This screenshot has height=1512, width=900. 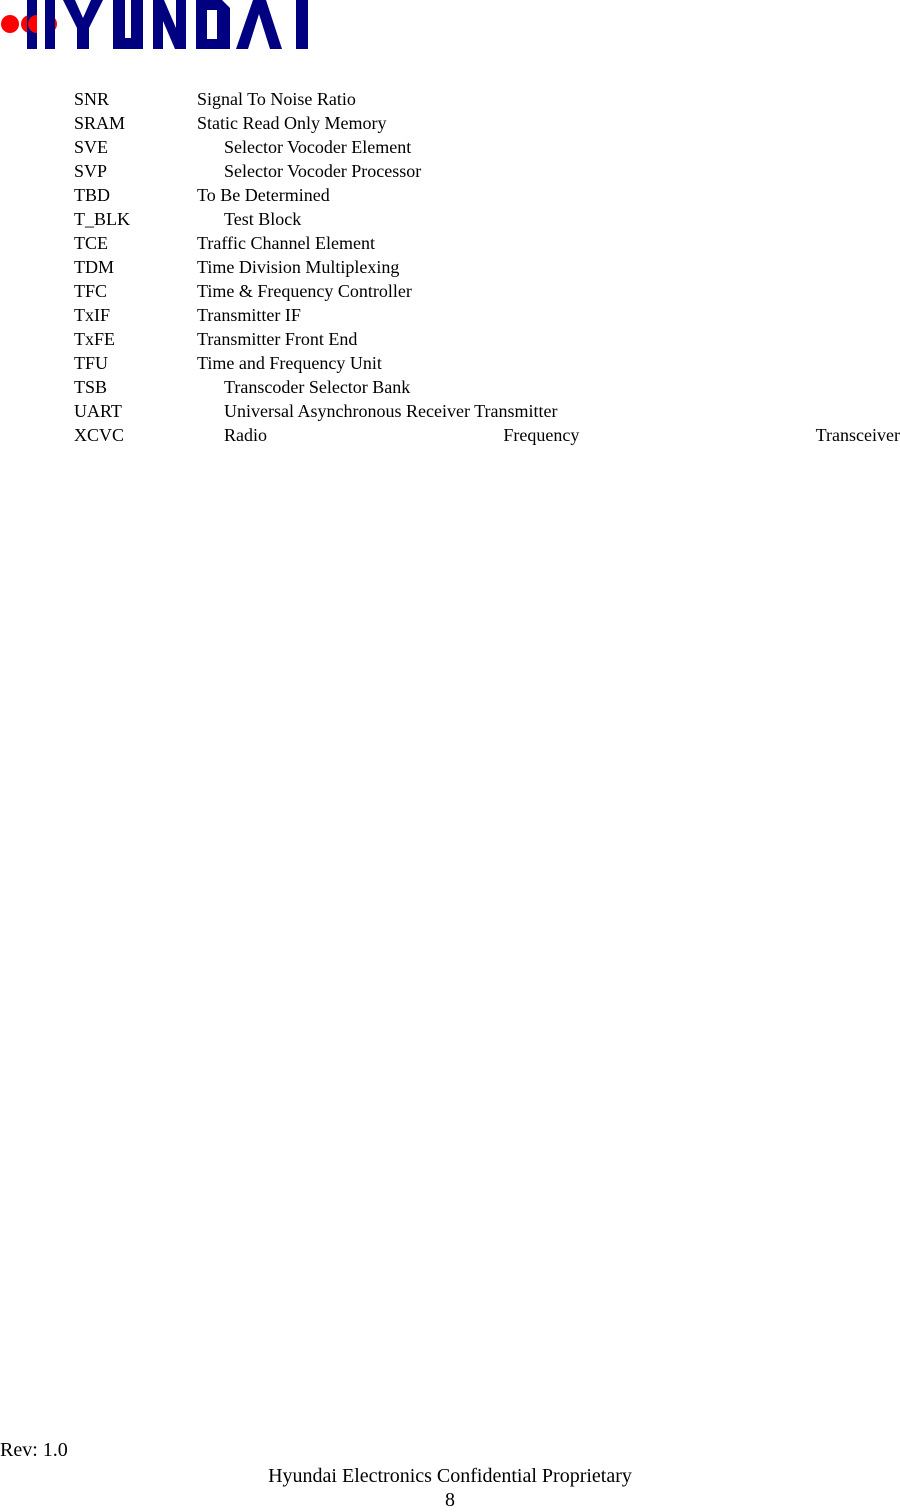 I want to click on glossary-abbr: TBD, so click(x=92, y=195).